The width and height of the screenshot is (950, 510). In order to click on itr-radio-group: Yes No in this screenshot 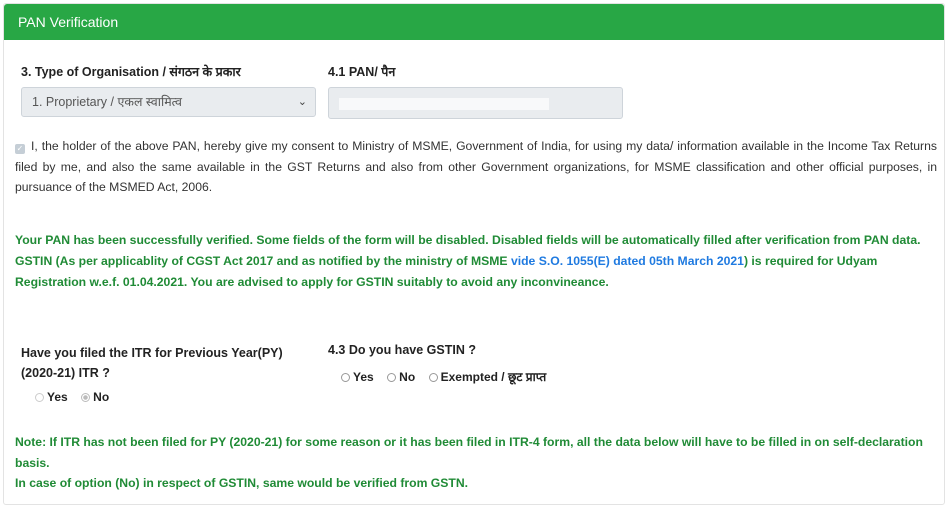, I will do `click(76, 397)`.